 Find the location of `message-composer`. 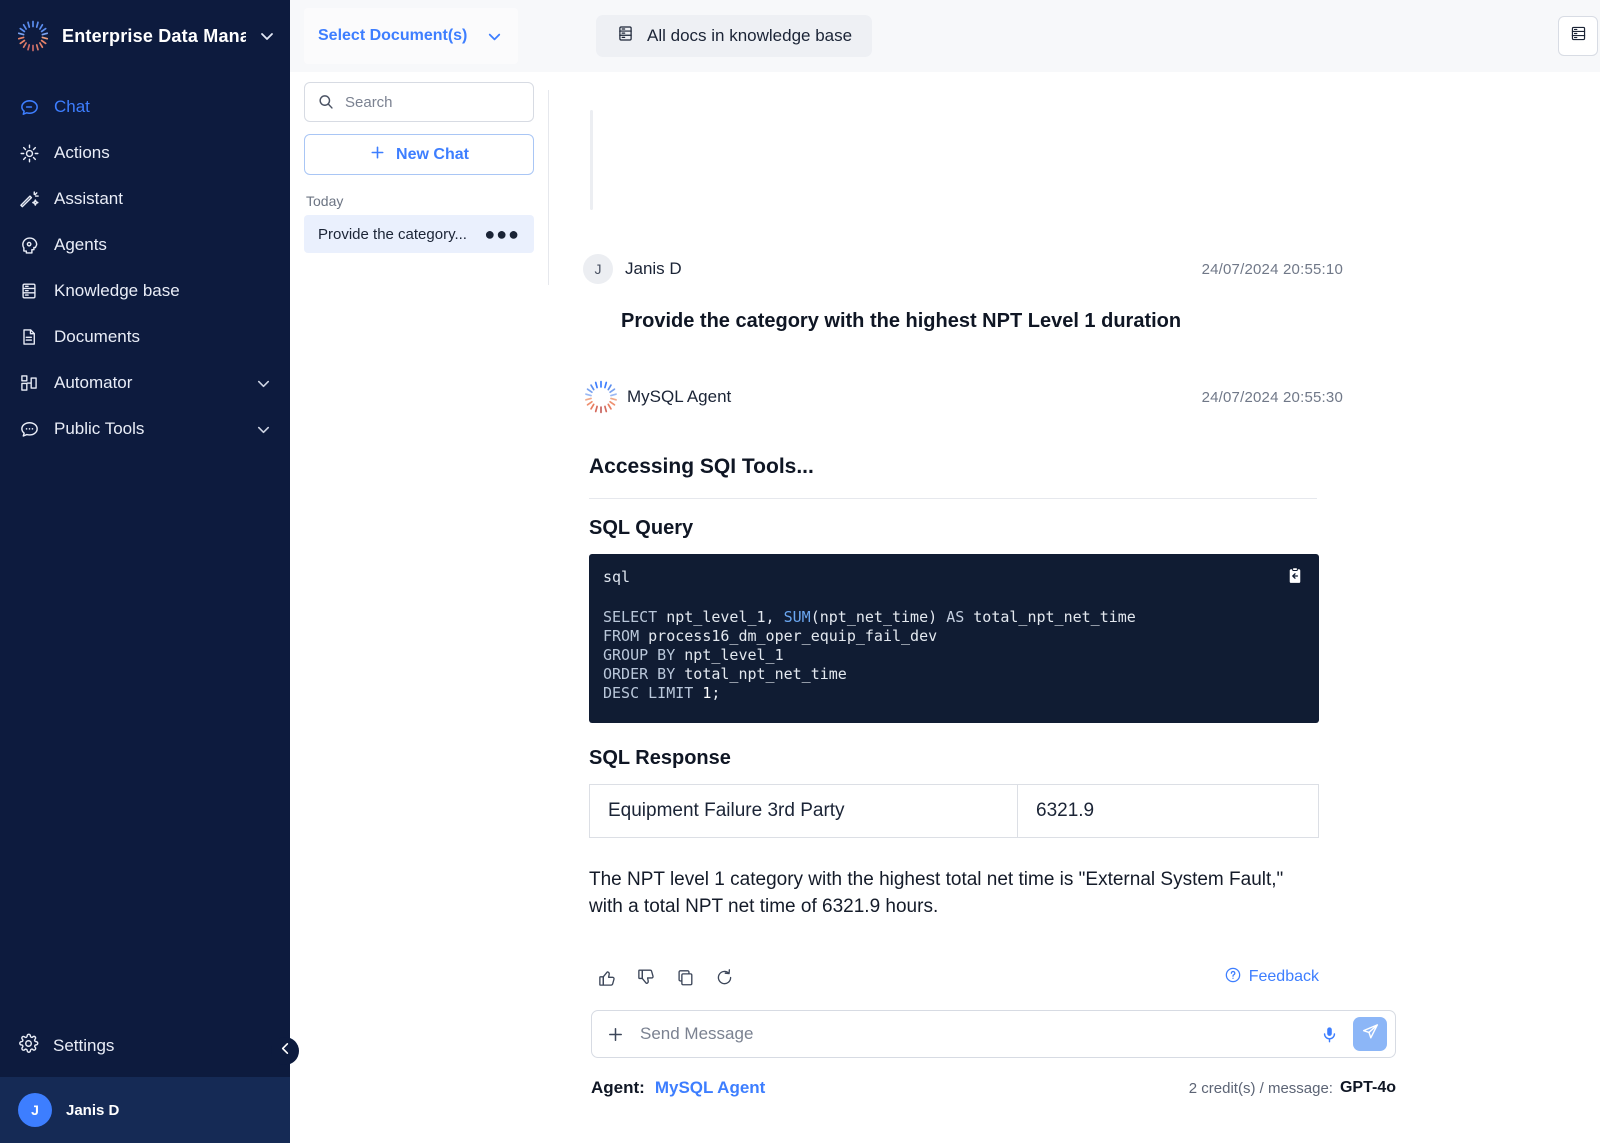

message-composer is located at coordinates (993, 1034).